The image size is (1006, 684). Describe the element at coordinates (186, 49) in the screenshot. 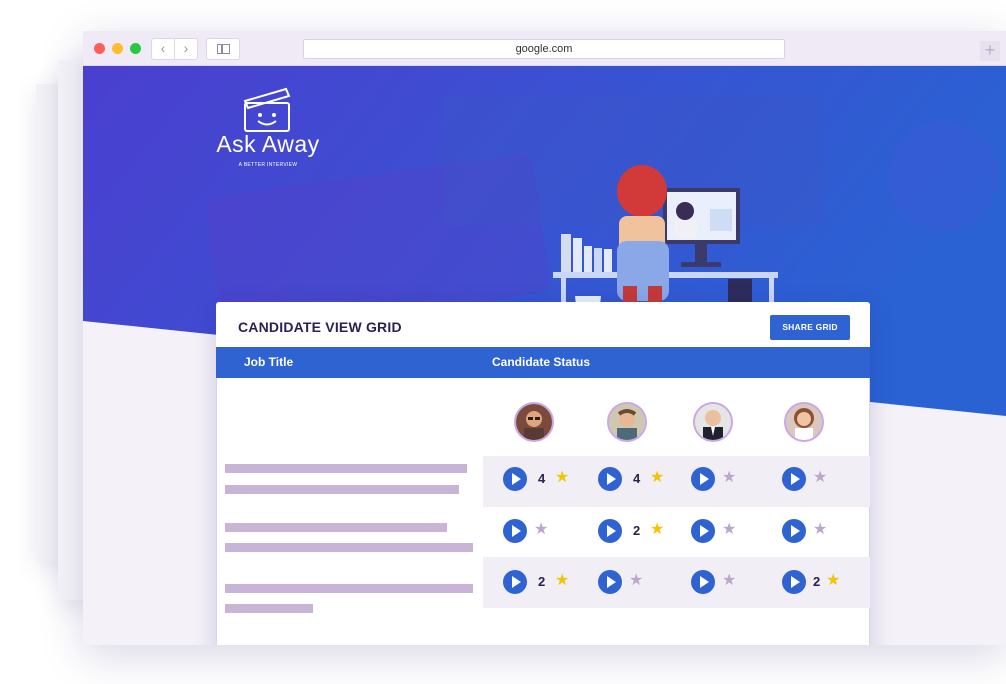

I see `forward-button: ›` at that location.